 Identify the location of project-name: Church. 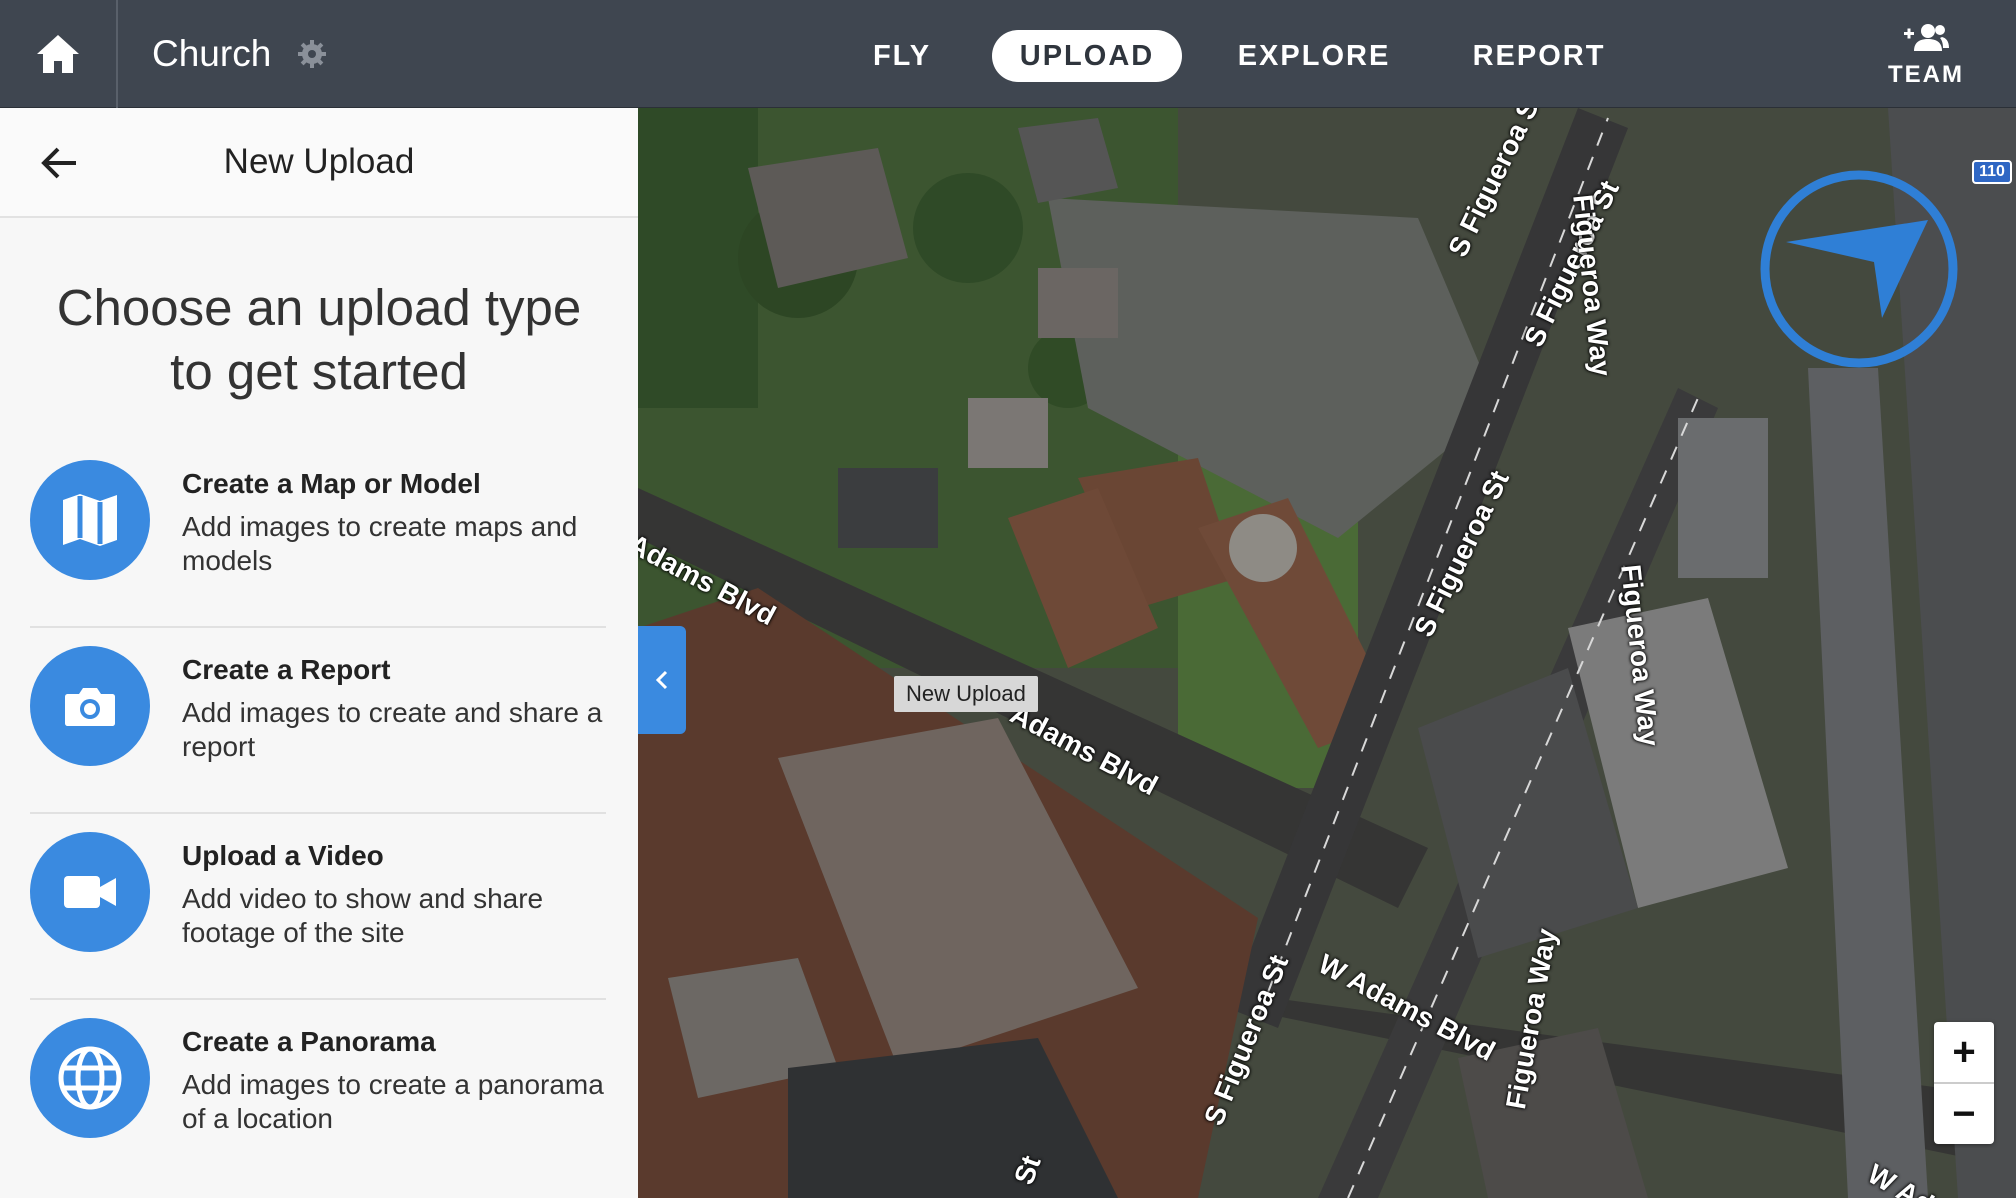
(211, 54).